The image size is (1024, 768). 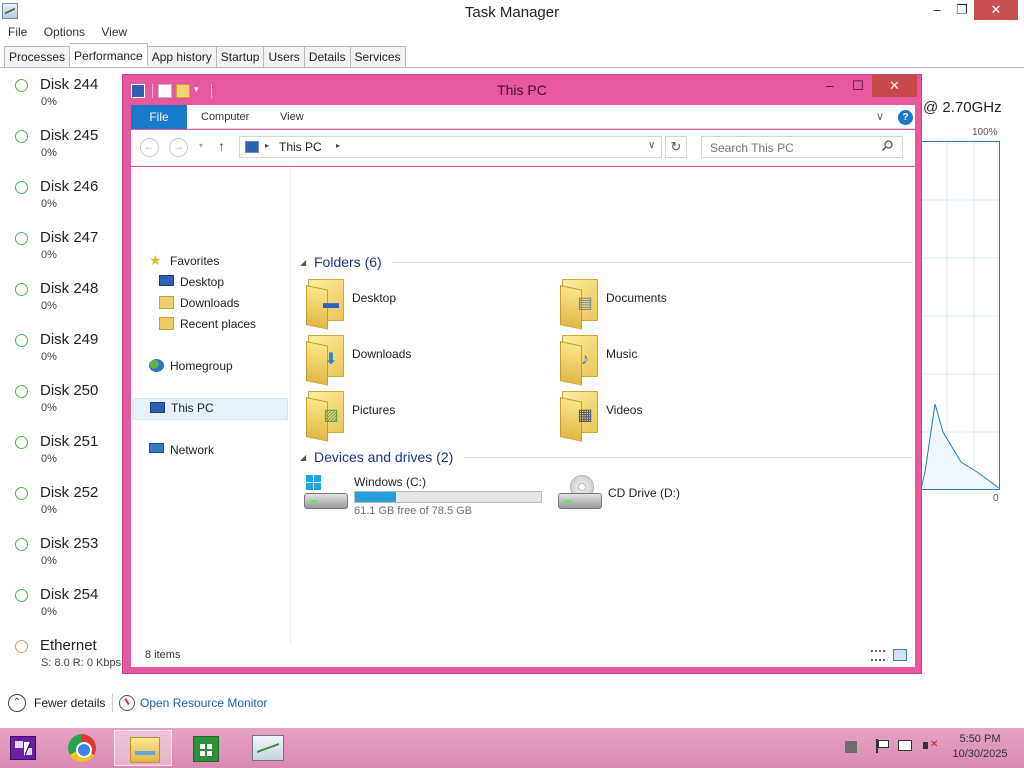 I want to click on tab-performance: Performance, so click(x=109, y=54).